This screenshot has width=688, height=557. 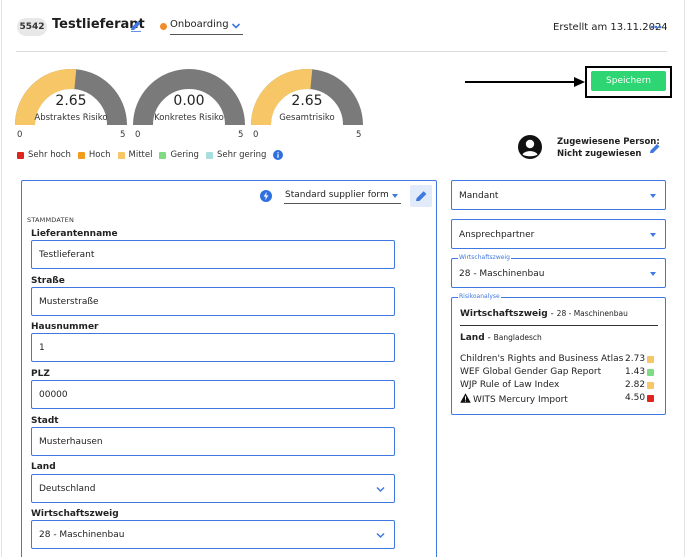 I want to click on risk-index-row: WJP Rule of Law Index 2.82, so click(x=560, y=386).